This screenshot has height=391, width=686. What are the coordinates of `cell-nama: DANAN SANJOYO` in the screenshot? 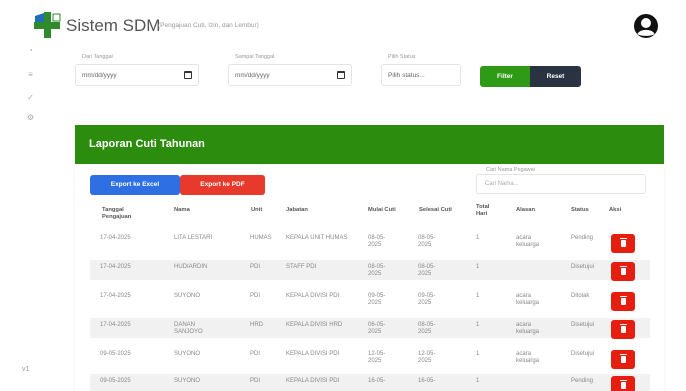 It's located at (188, 328).